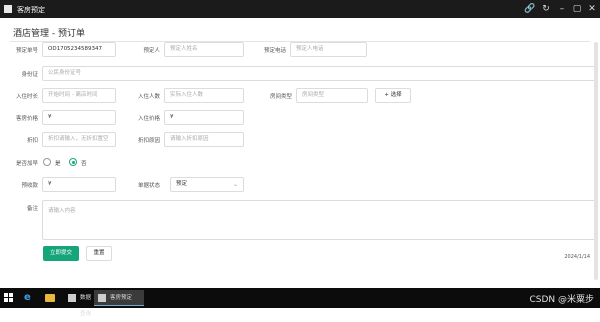 The width and height of the screenshot is (600, 322). Describe the element at coordinates (86, 306) in the screenshot. I see `taskbar-app-label: 数据查询` at that location.